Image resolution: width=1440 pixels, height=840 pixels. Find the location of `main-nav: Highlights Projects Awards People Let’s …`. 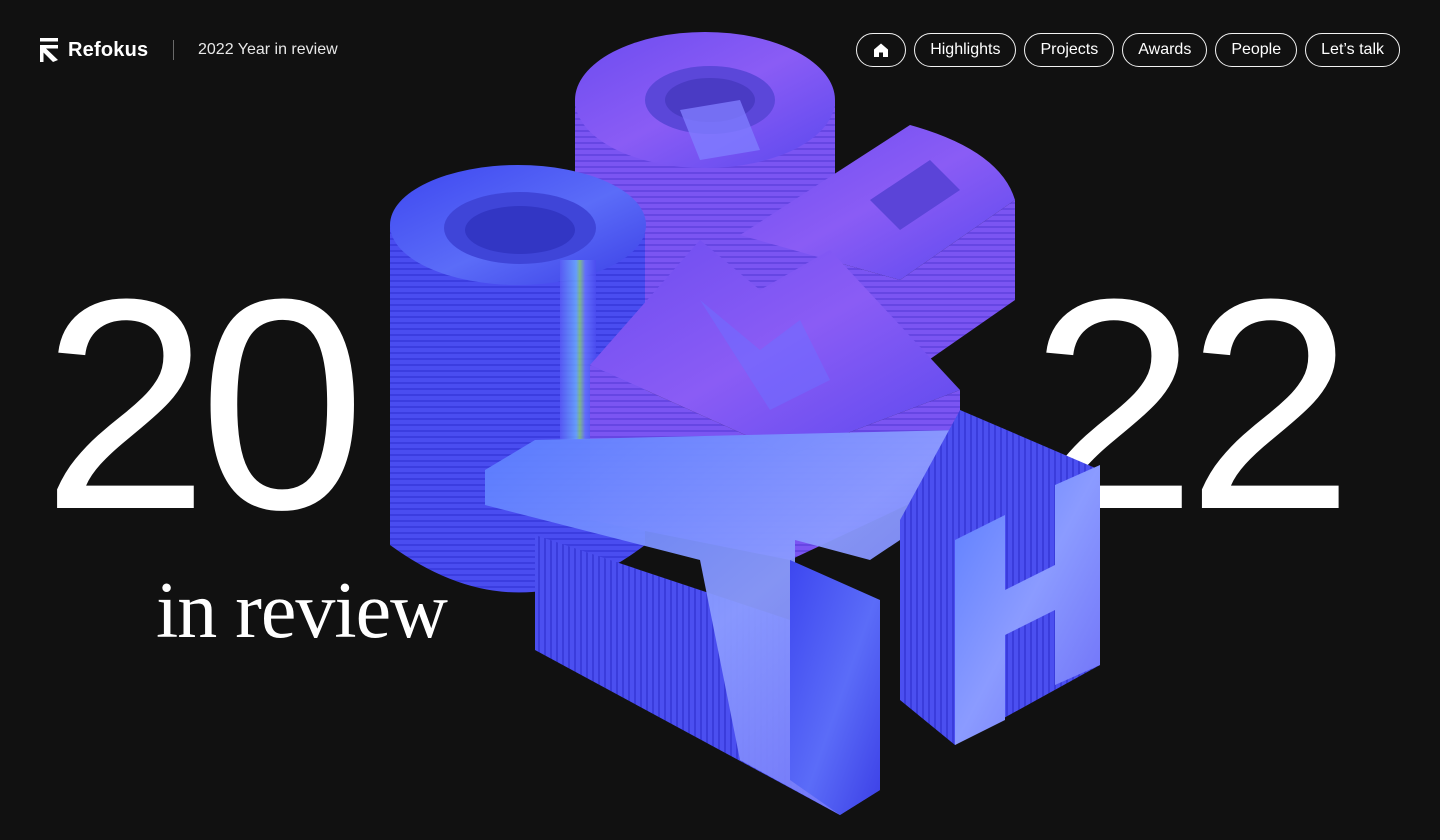

main-nav: Highlights Projects Awards People Let’s … is located at coordinates (1128, 50).